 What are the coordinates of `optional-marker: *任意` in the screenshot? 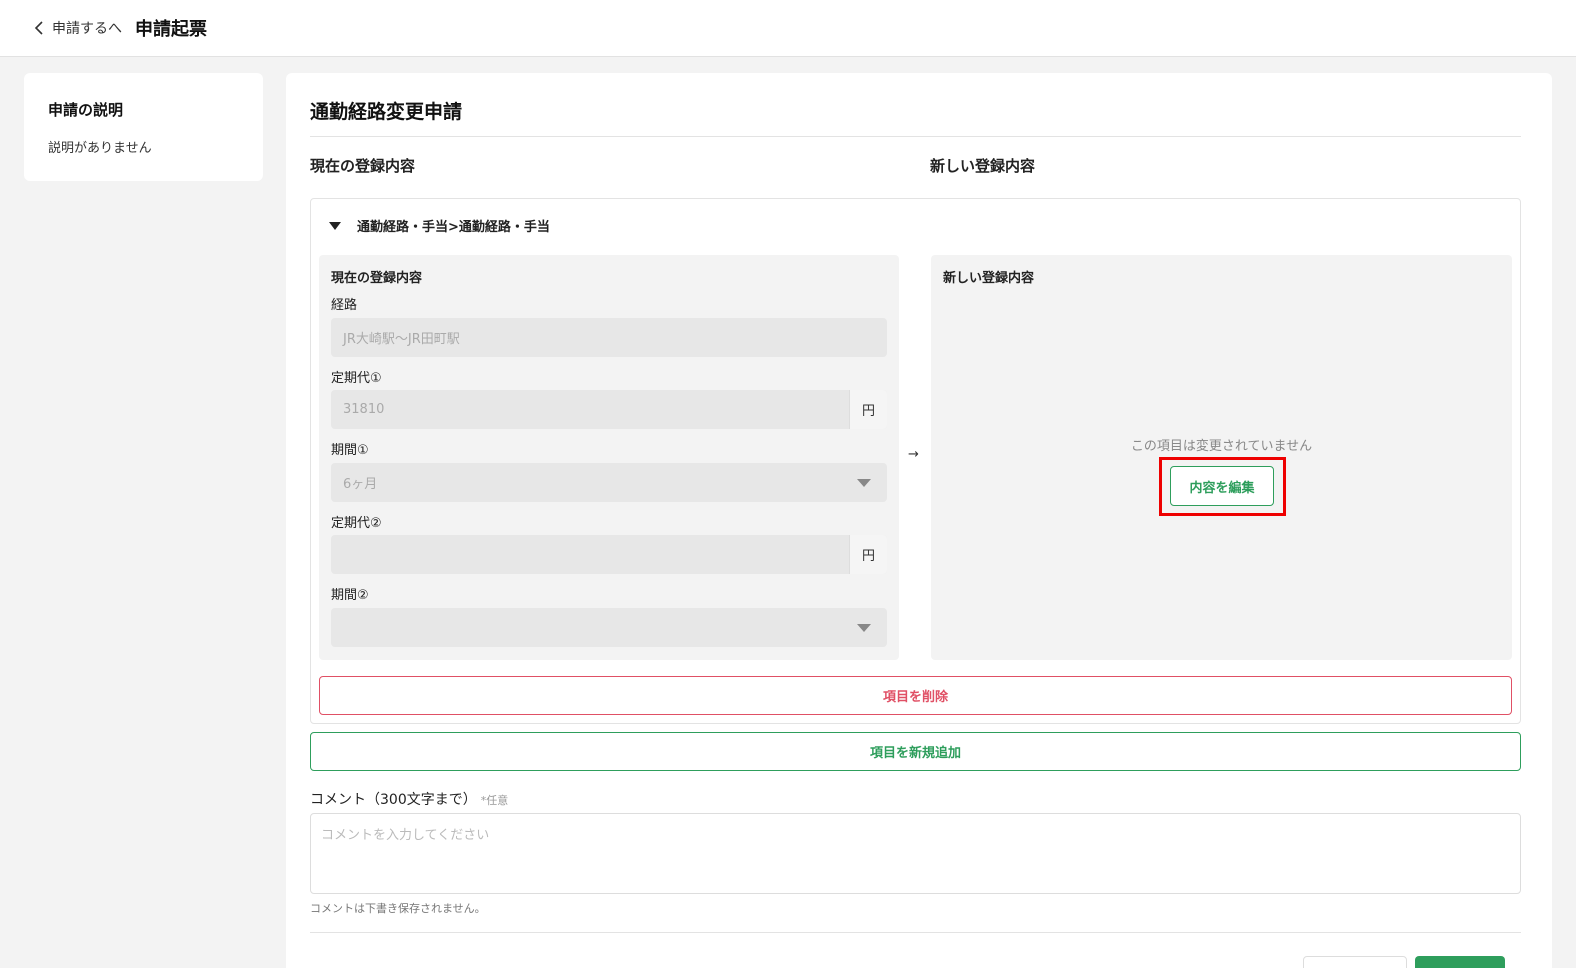 It's located at (494, 800).